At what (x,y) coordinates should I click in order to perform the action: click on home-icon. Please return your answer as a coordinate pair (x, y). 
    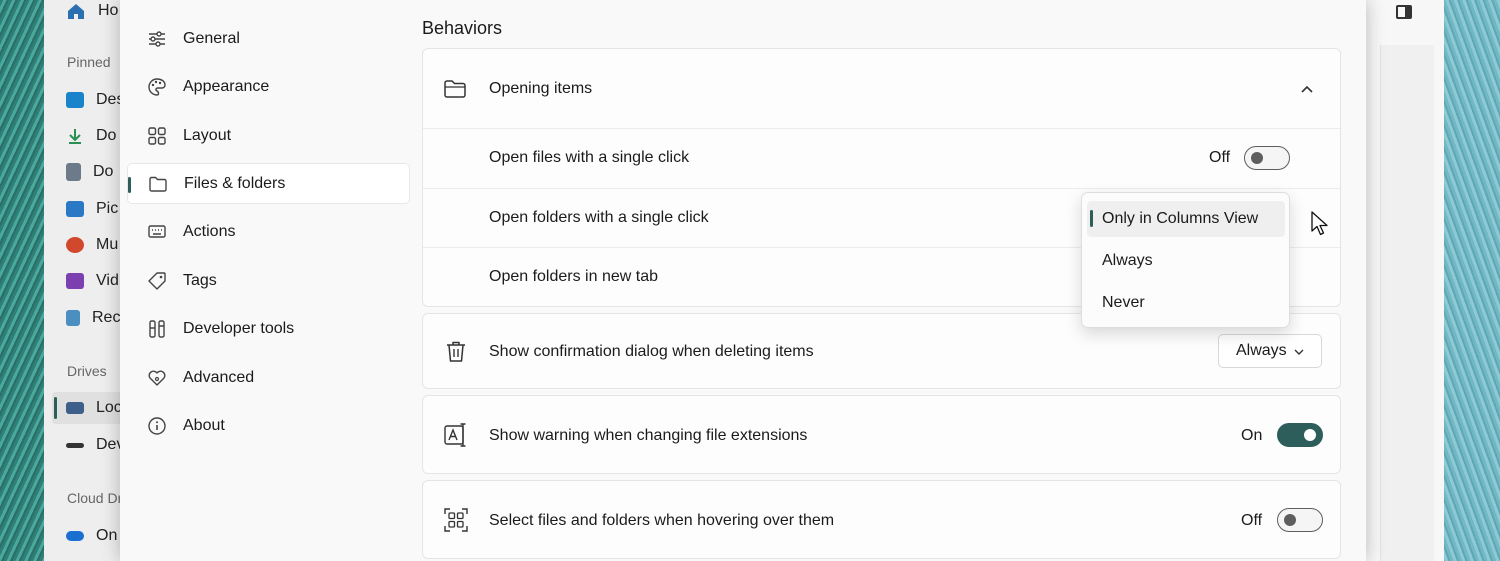
    Looking at the image, I should click on (76, 11).